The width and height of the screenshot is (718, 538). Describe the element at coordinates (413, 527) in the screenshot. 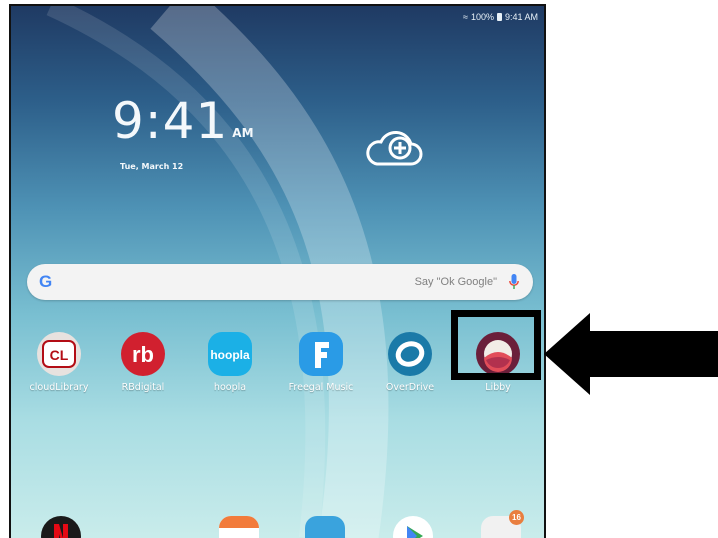

I see `play-store-icon` at that location.